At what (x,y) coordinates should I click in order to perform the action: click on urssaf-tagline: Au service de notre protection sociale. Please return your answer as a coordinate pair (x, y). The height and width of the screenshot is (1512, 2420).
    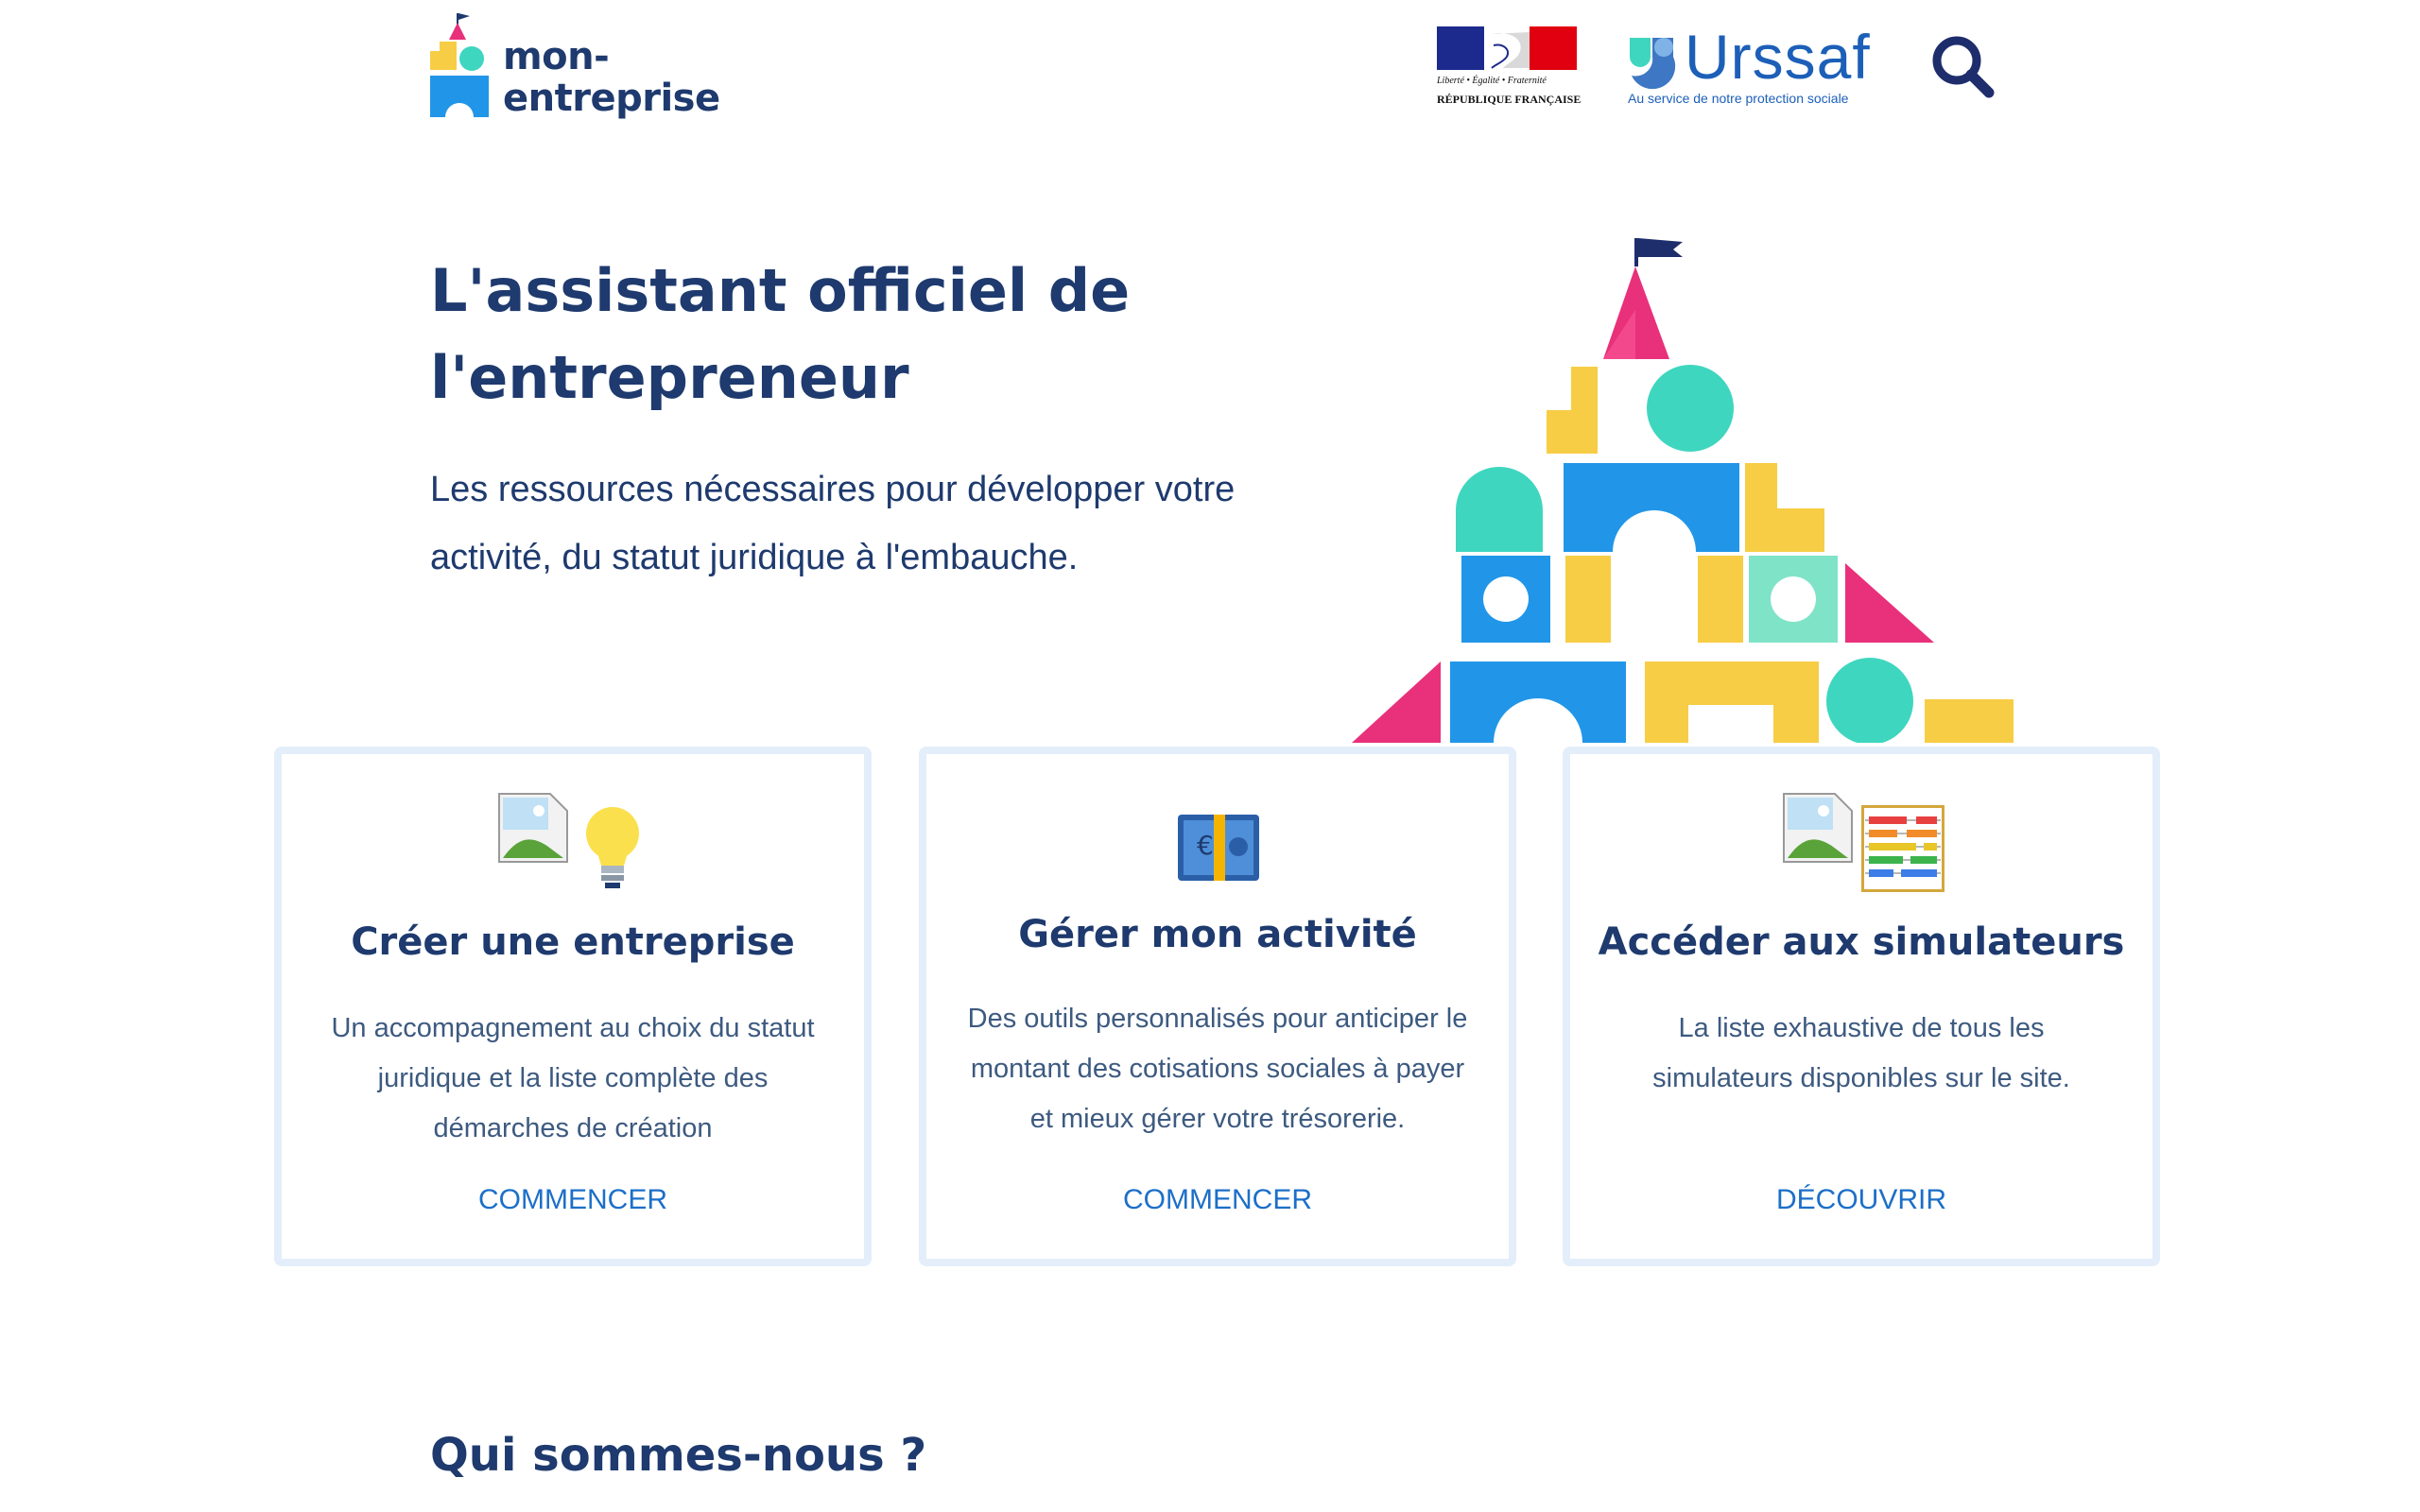
    Looking at the image, I should click on (1738, 98).